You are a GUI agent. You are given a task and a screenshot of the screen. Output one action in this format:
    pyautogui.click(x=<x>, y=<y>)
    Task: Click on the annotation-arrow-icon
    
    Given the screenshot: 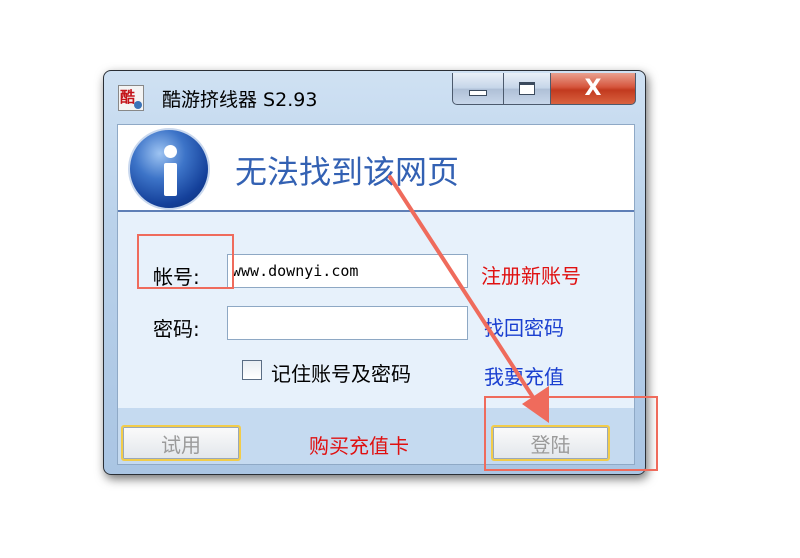 What is the action you would take?
    pyautogui.click(x=468, y=299)
    